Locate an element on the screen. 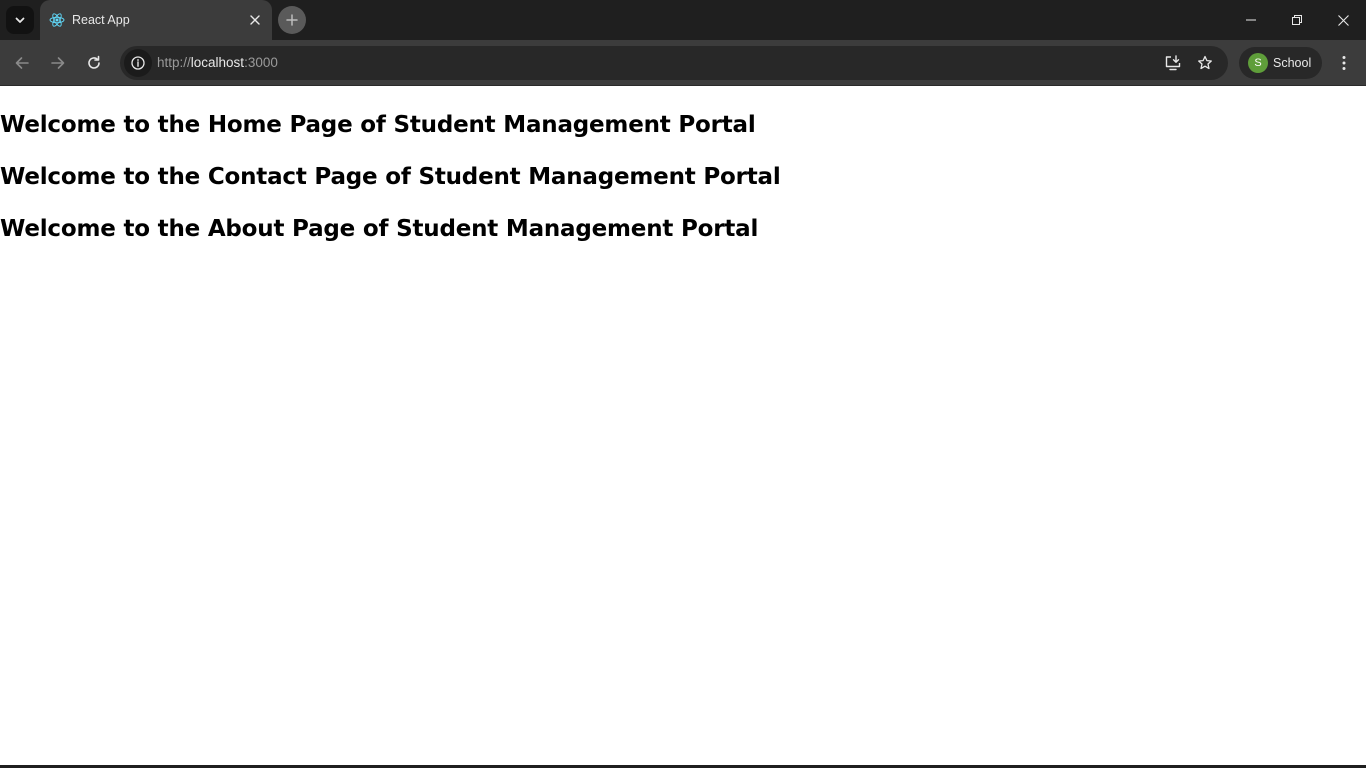 The width and height of the screenshot is (1366, 768). url-host: localhost is located at coordinates (217, 62).